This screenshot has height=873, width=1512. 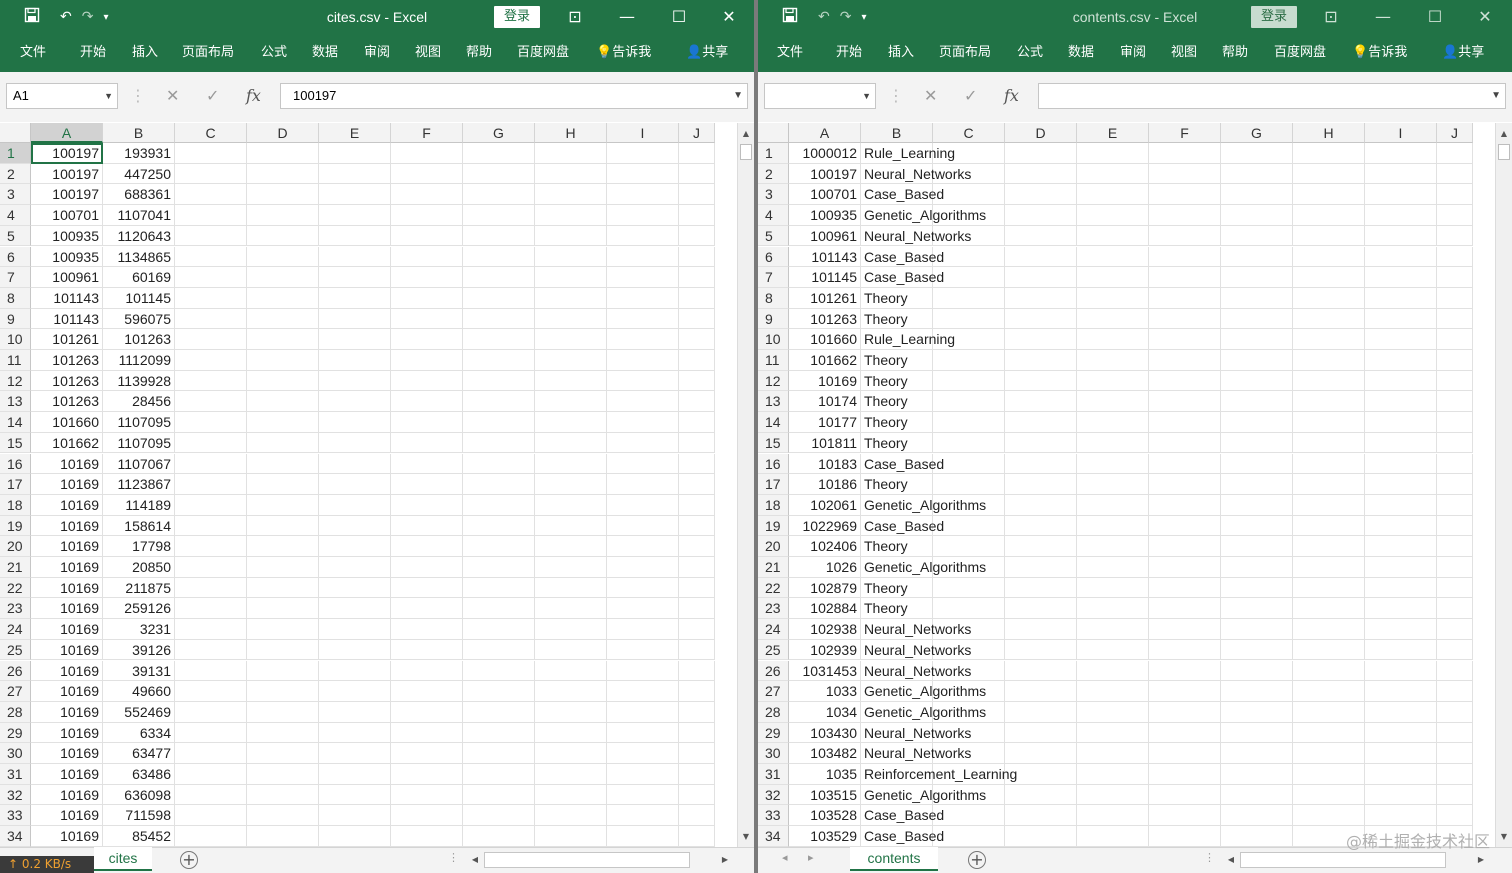 What do you see at coordinates (139, 671) in the screenshot?
I see `cell-b: 39131` at bounding box center [139, 671].